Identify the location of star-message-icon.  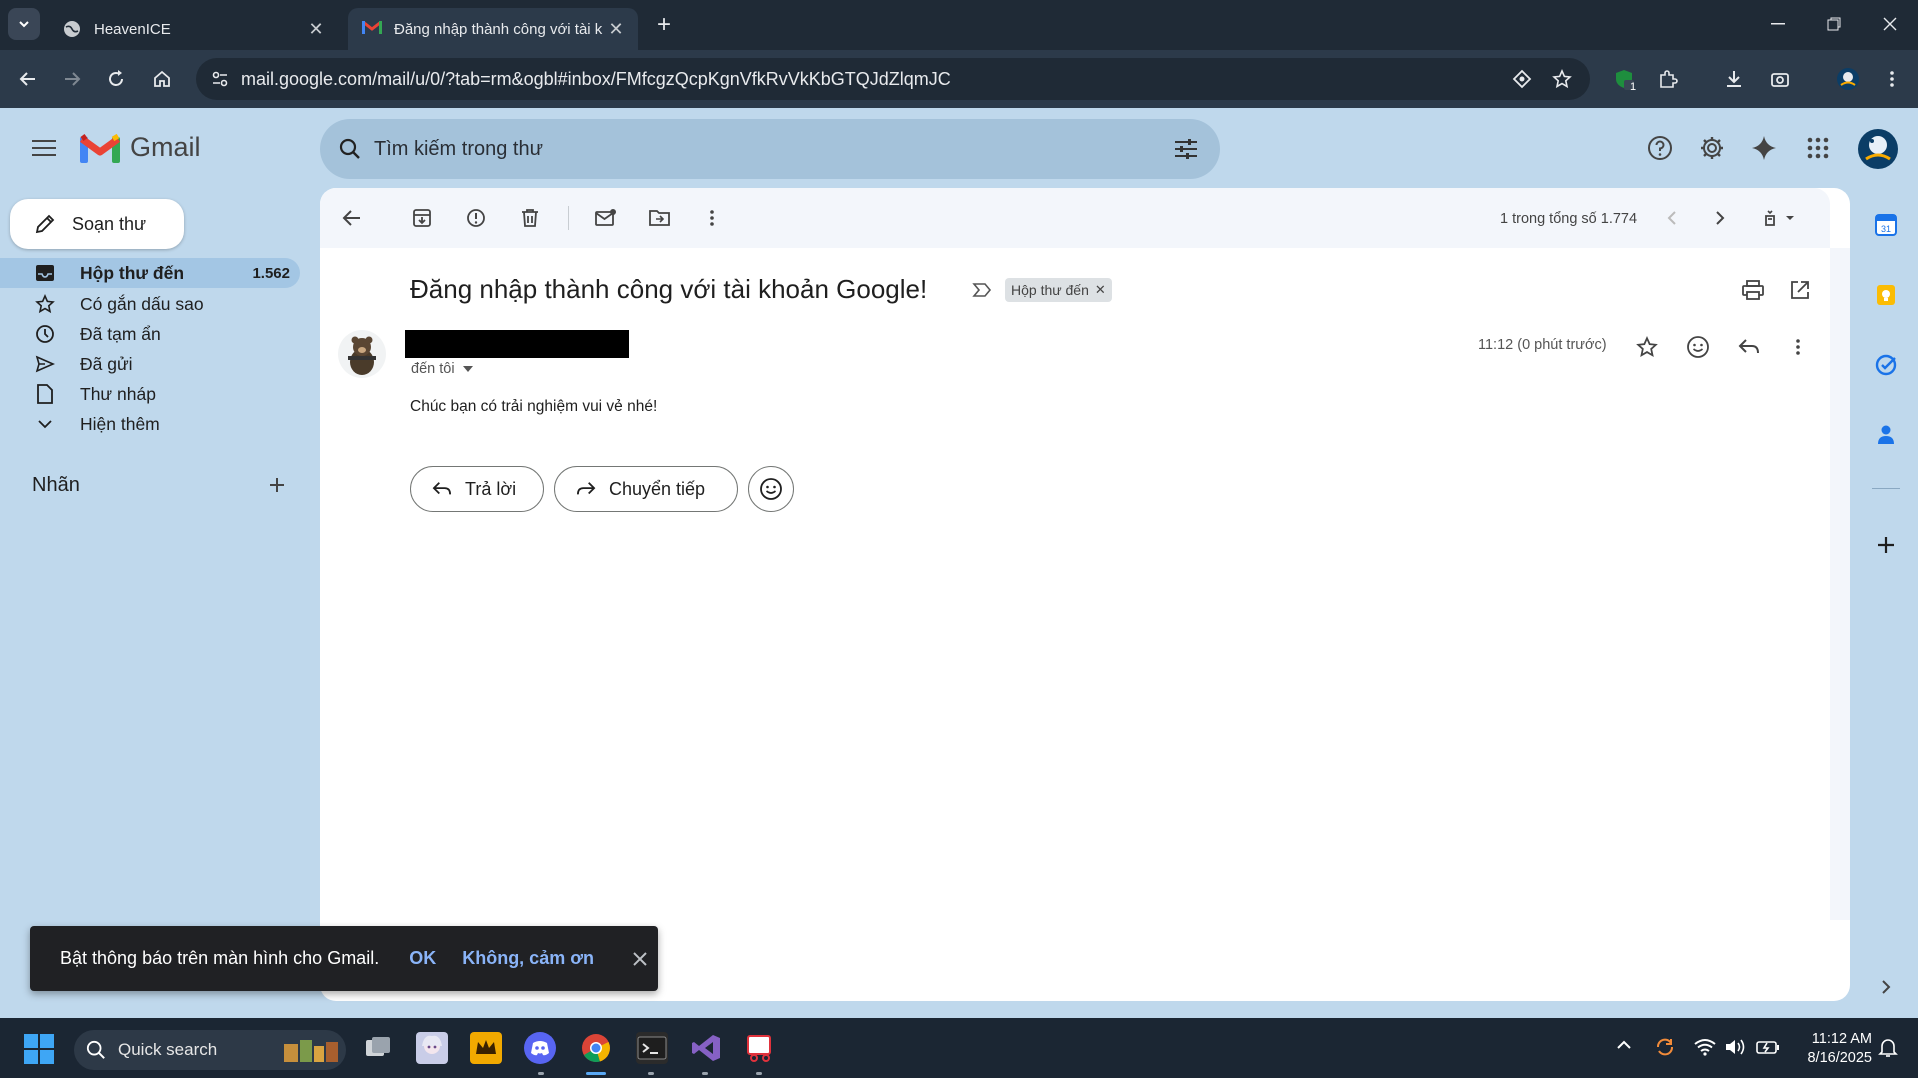
(1647, 347).